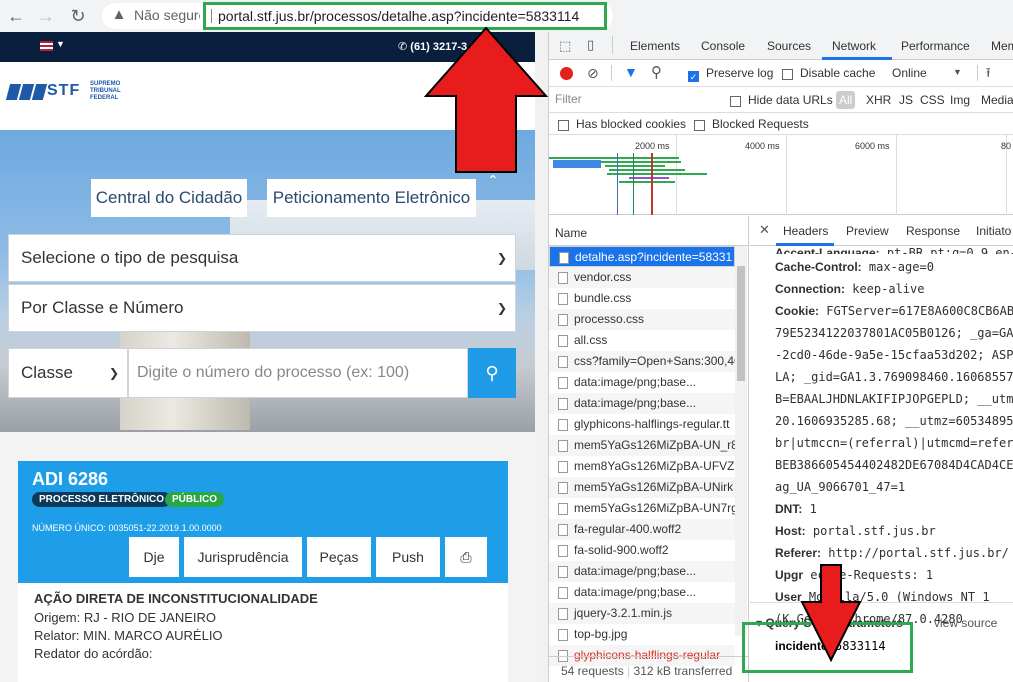 The image size is (1013, 682). What do you see at coordinates (960, 100) in the screenshot?
I see `type-img: Img` at bounding box center [960, 100].